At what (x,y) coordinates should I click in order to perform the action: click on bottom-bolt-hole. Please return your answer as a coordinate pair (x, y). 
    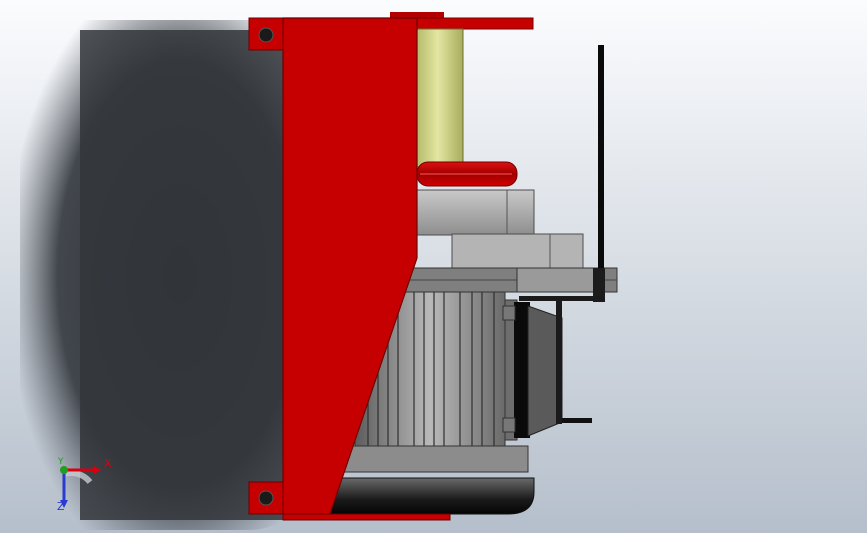
    Looking at the image, I should click on (266, 498).